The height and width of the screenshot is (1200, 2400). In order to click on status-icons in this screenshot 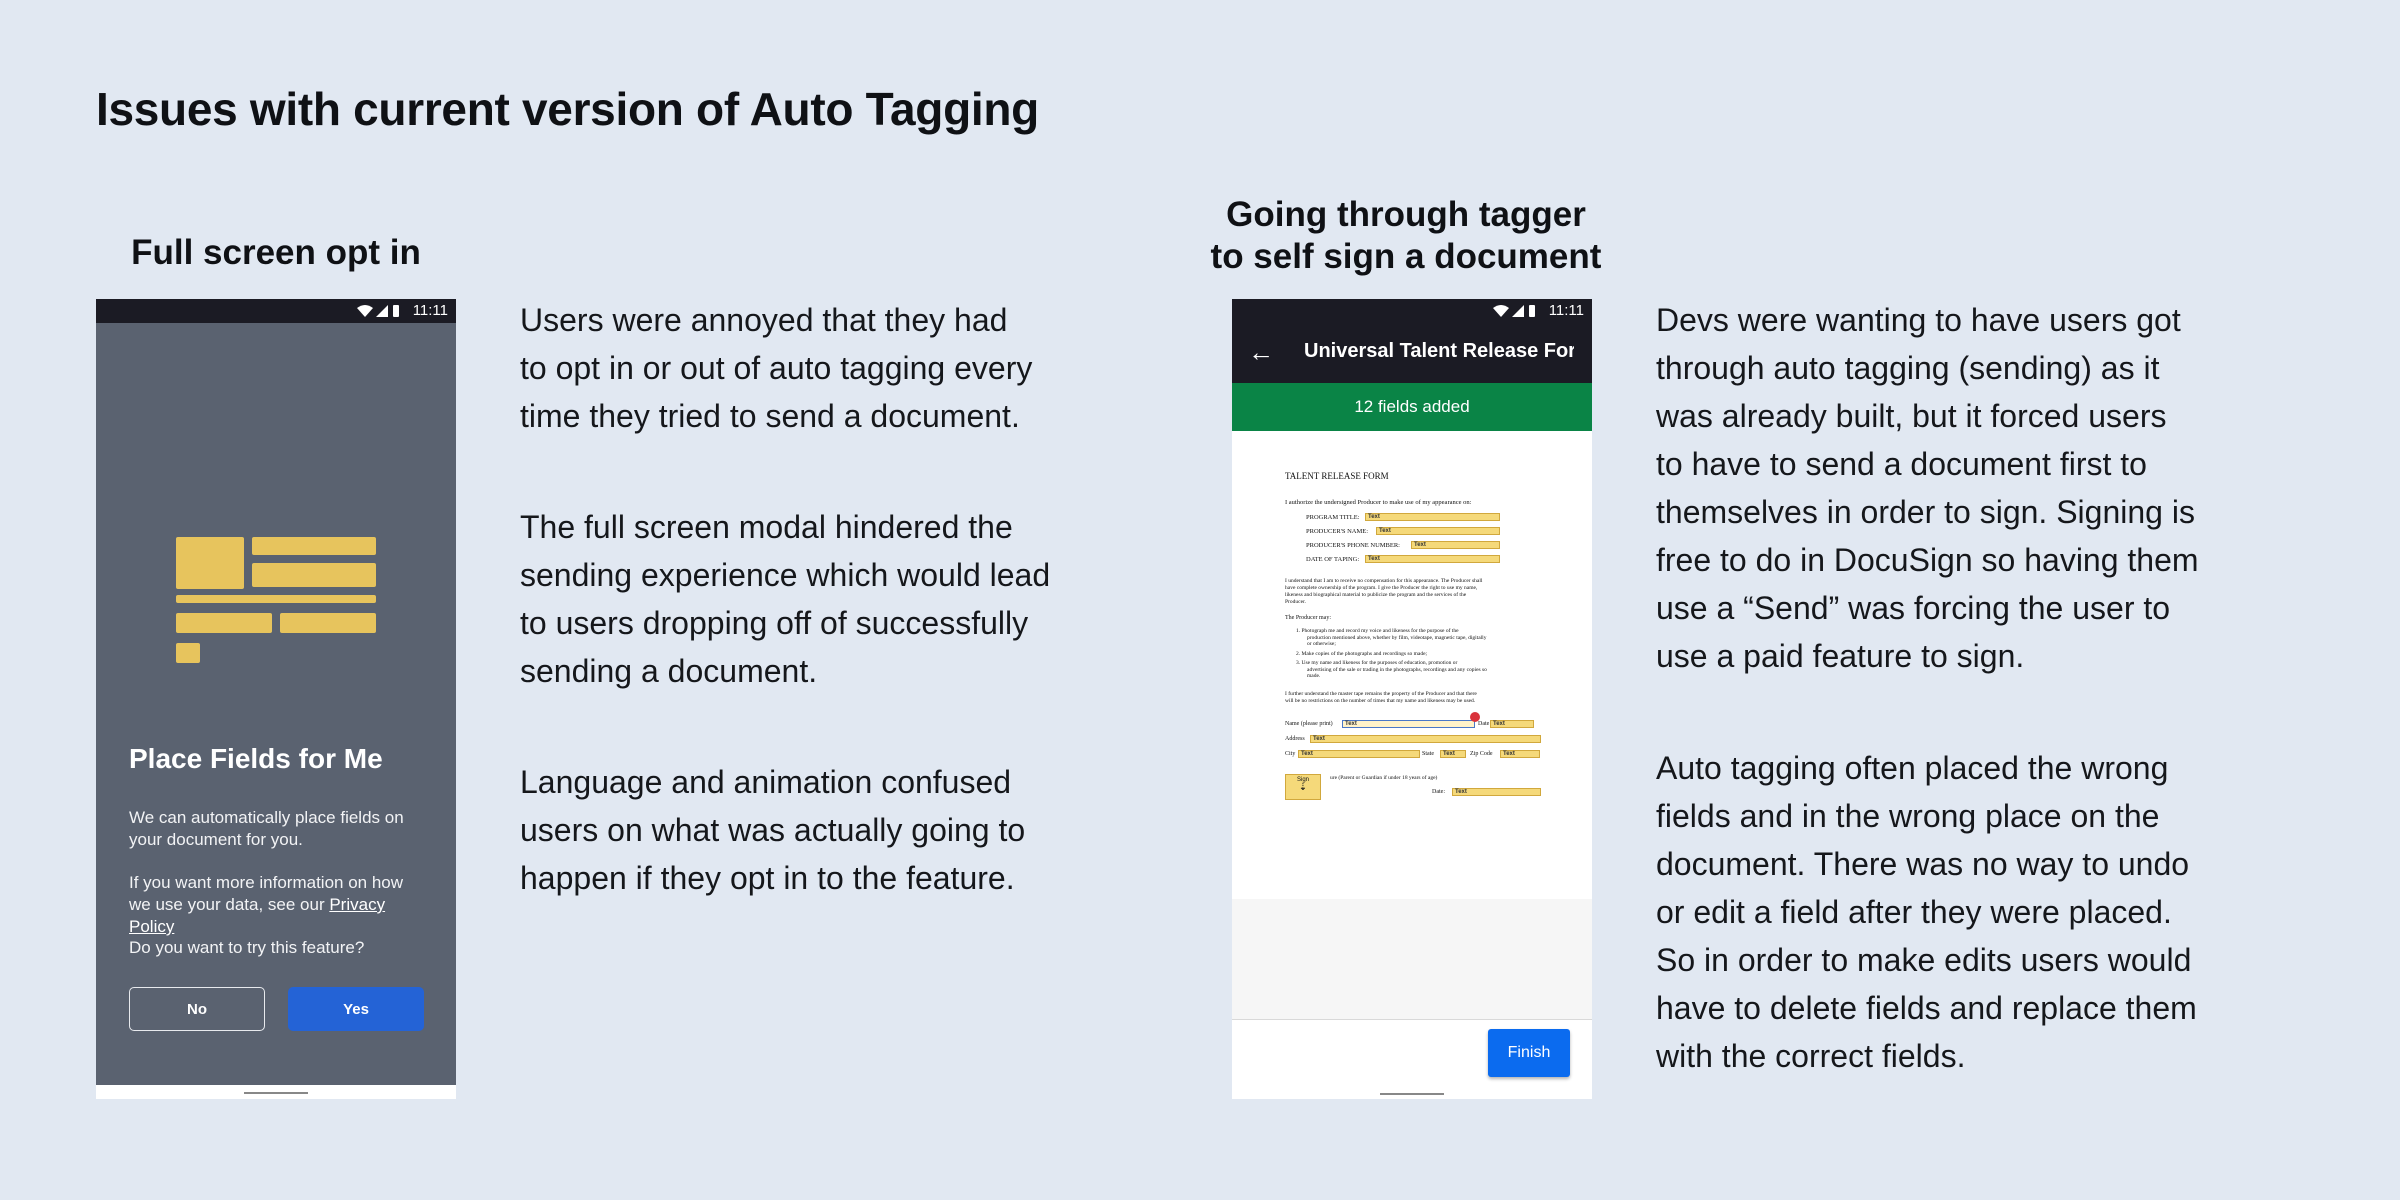, I will do `click(378, 311)`.